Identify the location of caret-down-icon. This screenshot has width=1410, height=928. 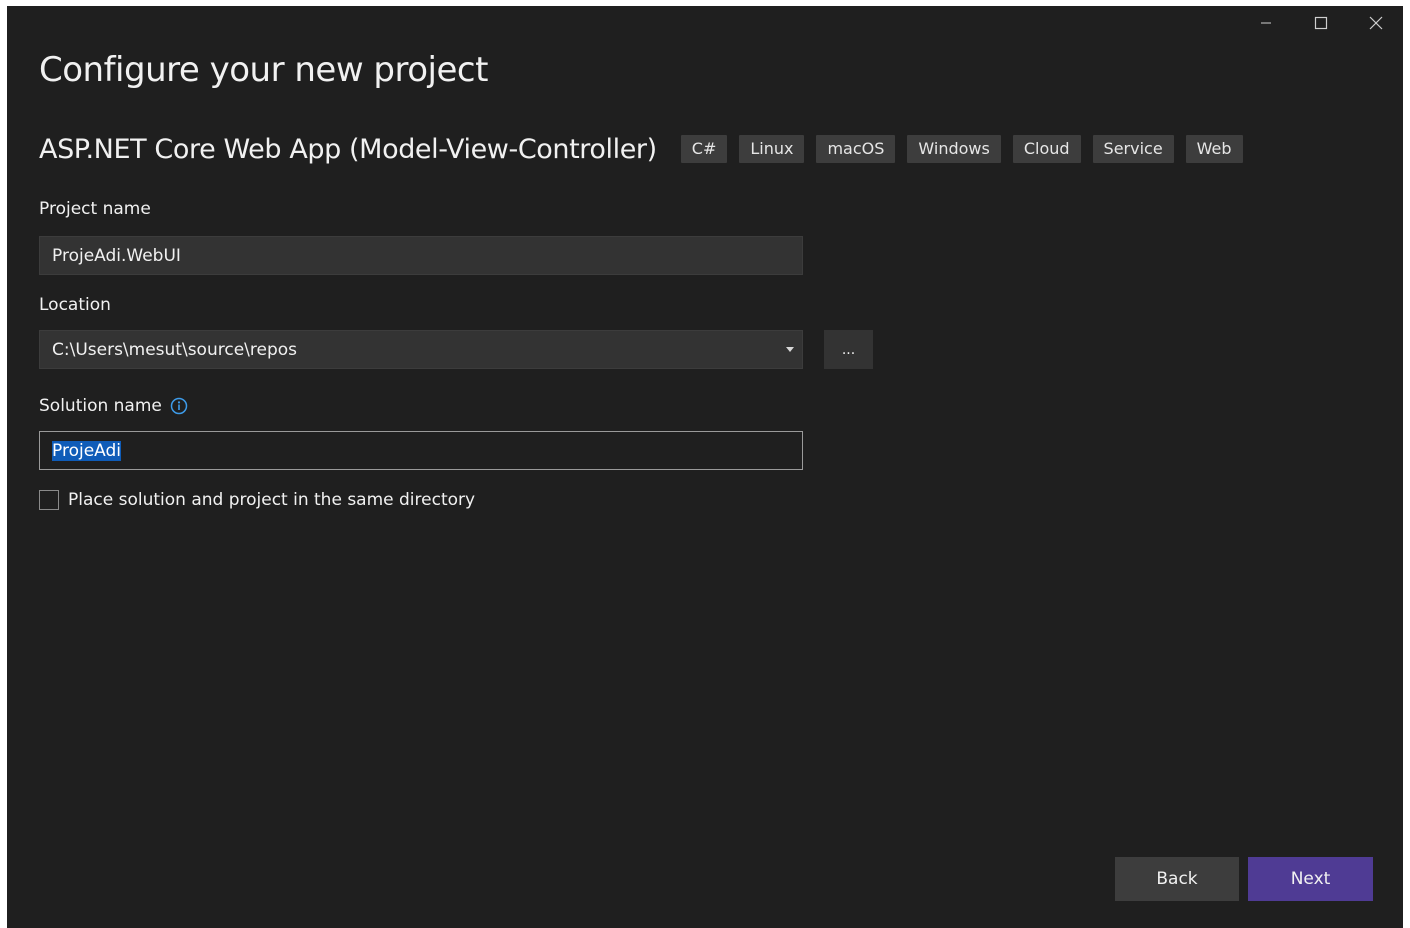
(790, 350).